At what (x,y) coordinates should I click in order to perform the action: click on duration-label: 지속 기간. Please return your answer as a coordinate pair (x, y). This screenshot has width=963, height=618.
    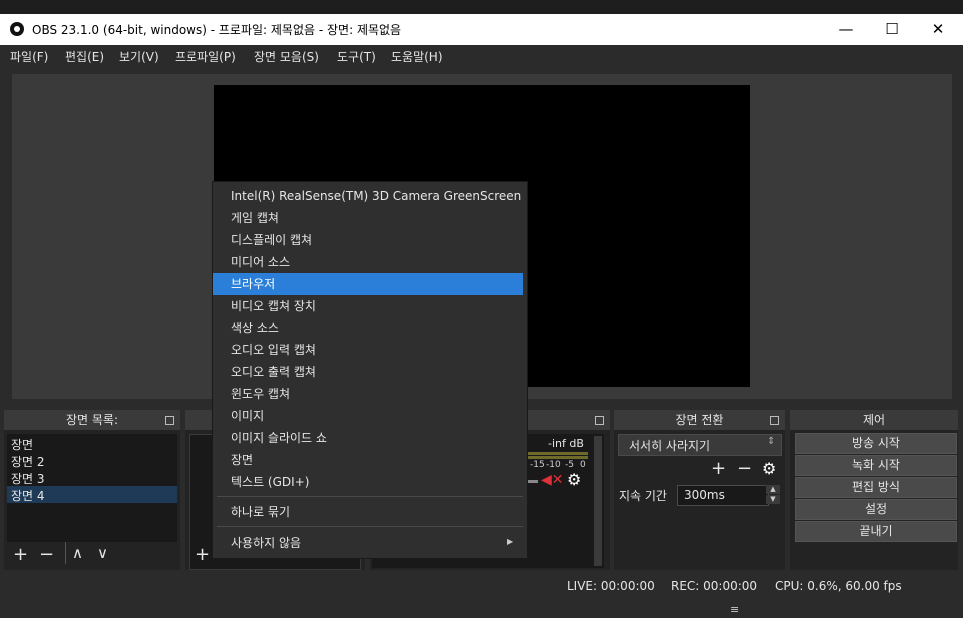
    Looking at the image, I should click on (643, 496).